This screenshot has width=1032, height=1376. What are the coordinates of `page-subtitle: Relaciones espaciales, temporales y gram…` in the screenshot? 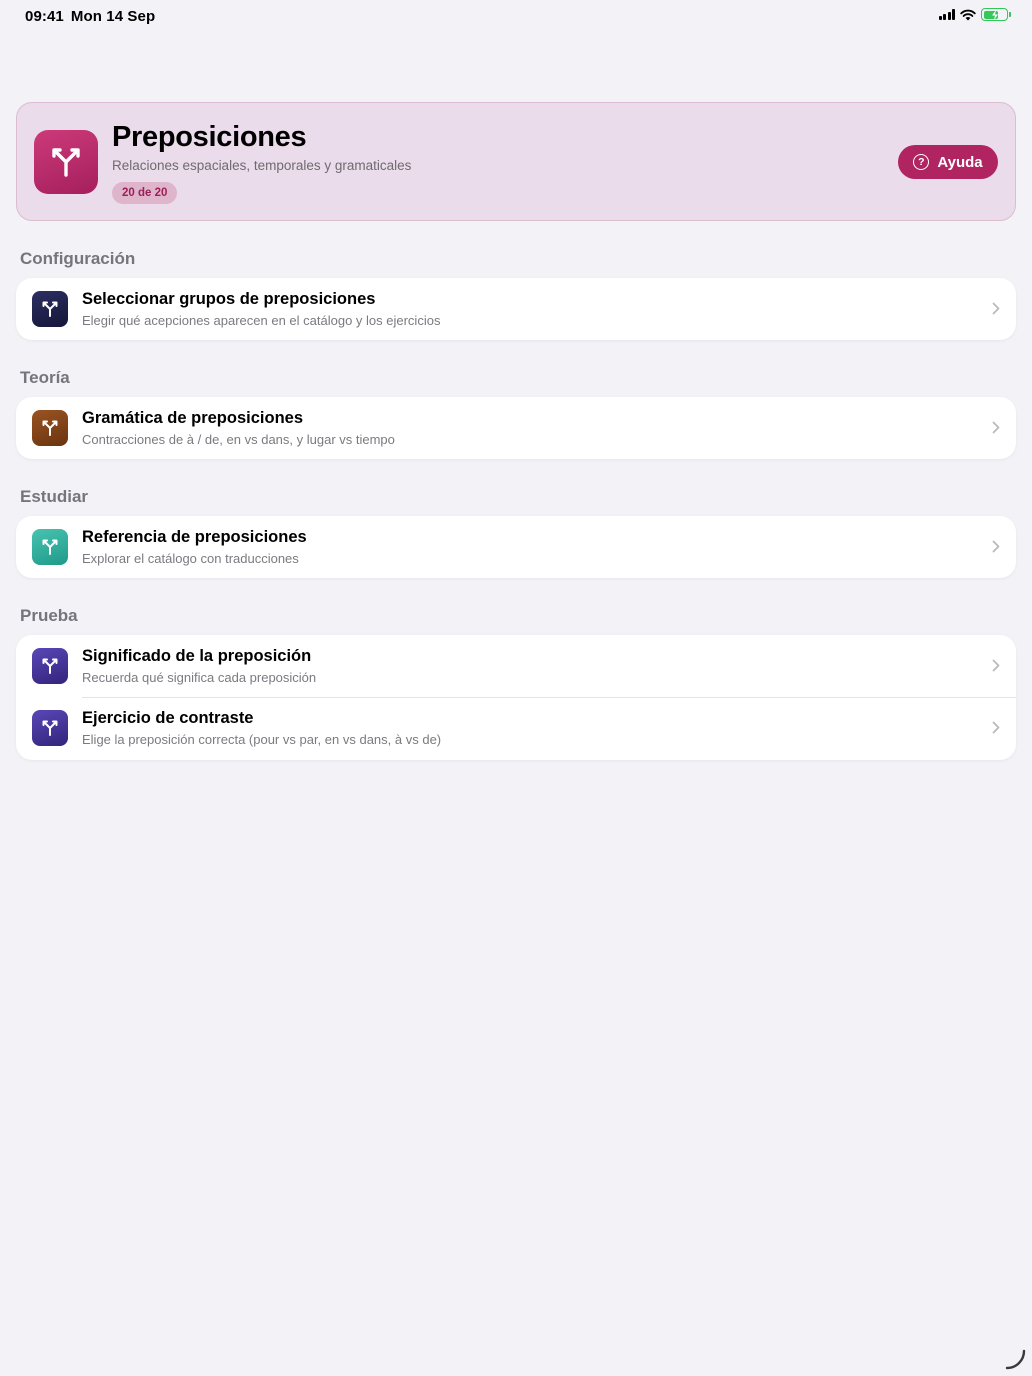 It's located at (262, 165).